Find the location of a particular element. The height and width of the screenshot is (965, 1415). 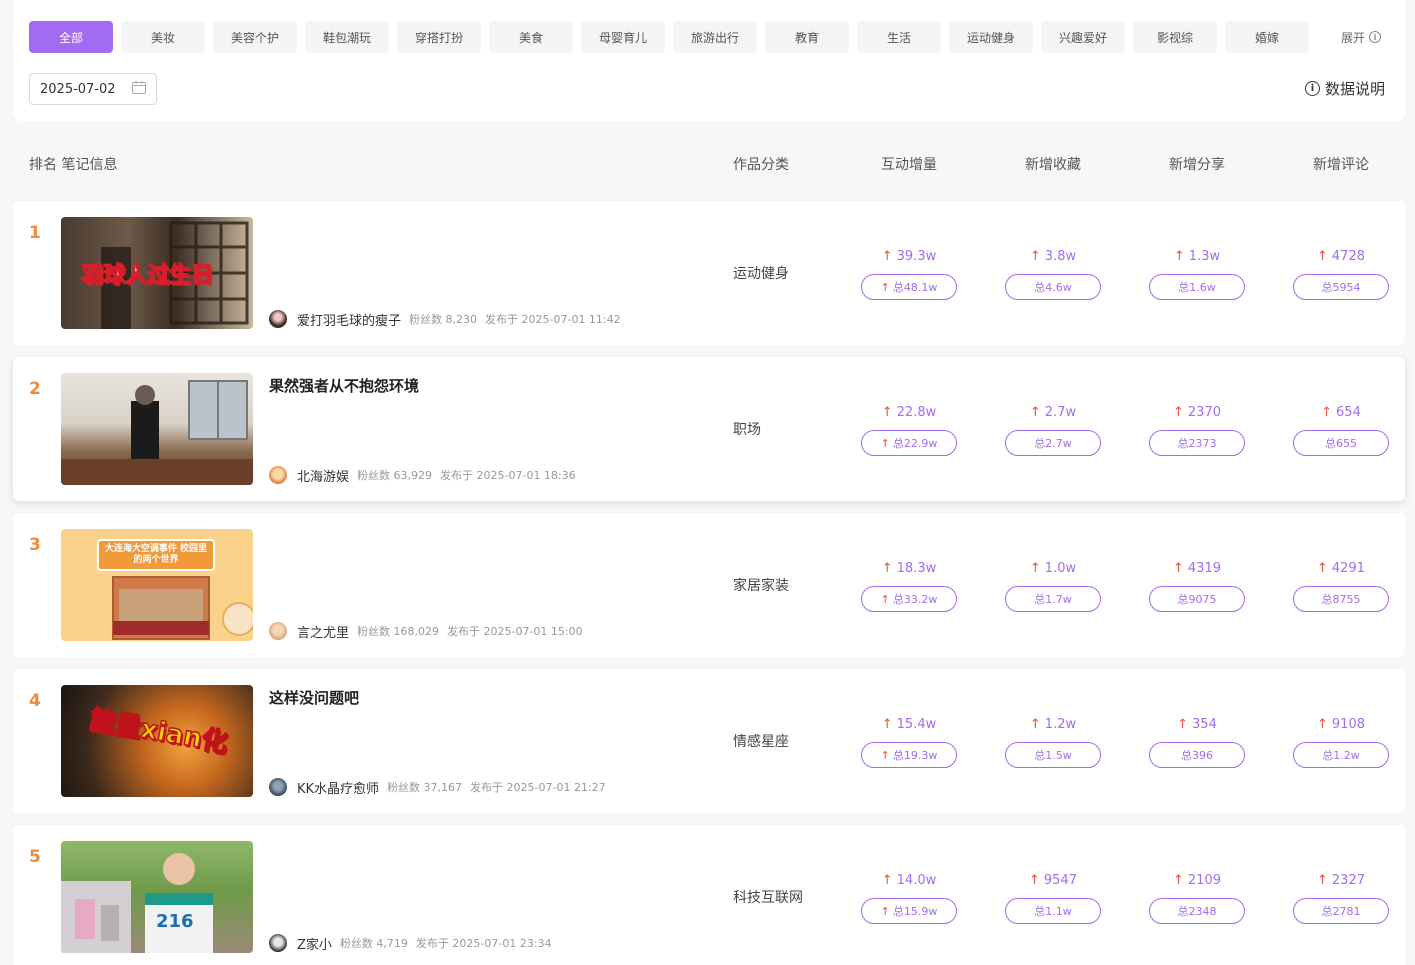

publish-time: 发布于 2025-07-01 11:42 is located at coordinates (553, 319).